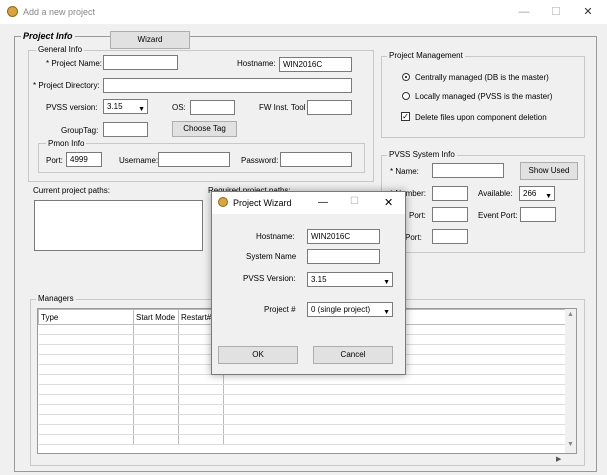  Describe the element at coordinates (54, 160) in the screenshot. I see `pmon-port-label: Port:` at that location.